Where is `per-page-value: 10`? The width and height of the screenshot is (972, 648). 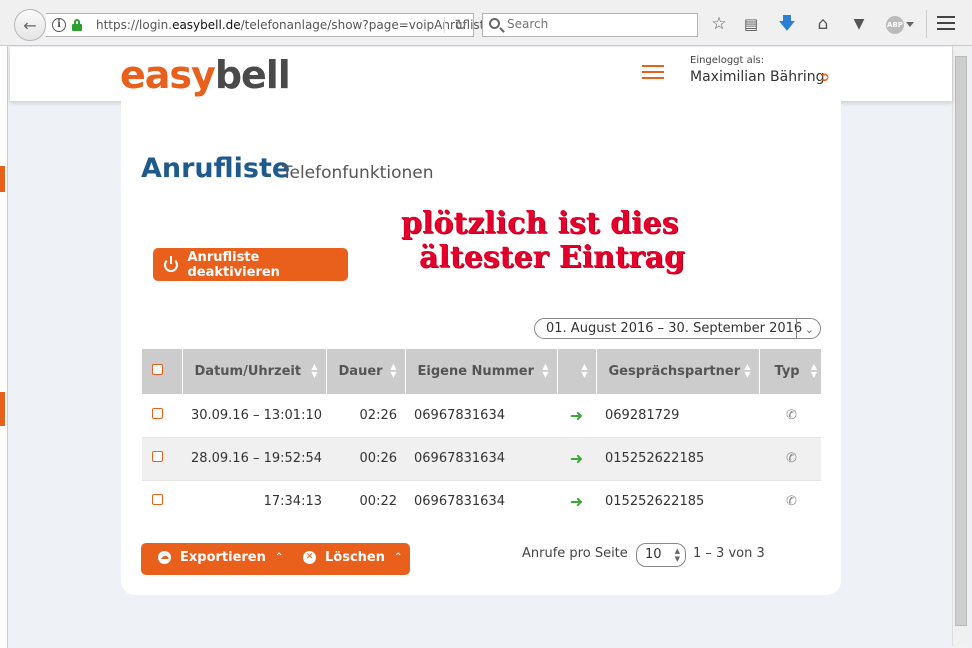 per-page-value: 10 is located at coordinates (653, 554).